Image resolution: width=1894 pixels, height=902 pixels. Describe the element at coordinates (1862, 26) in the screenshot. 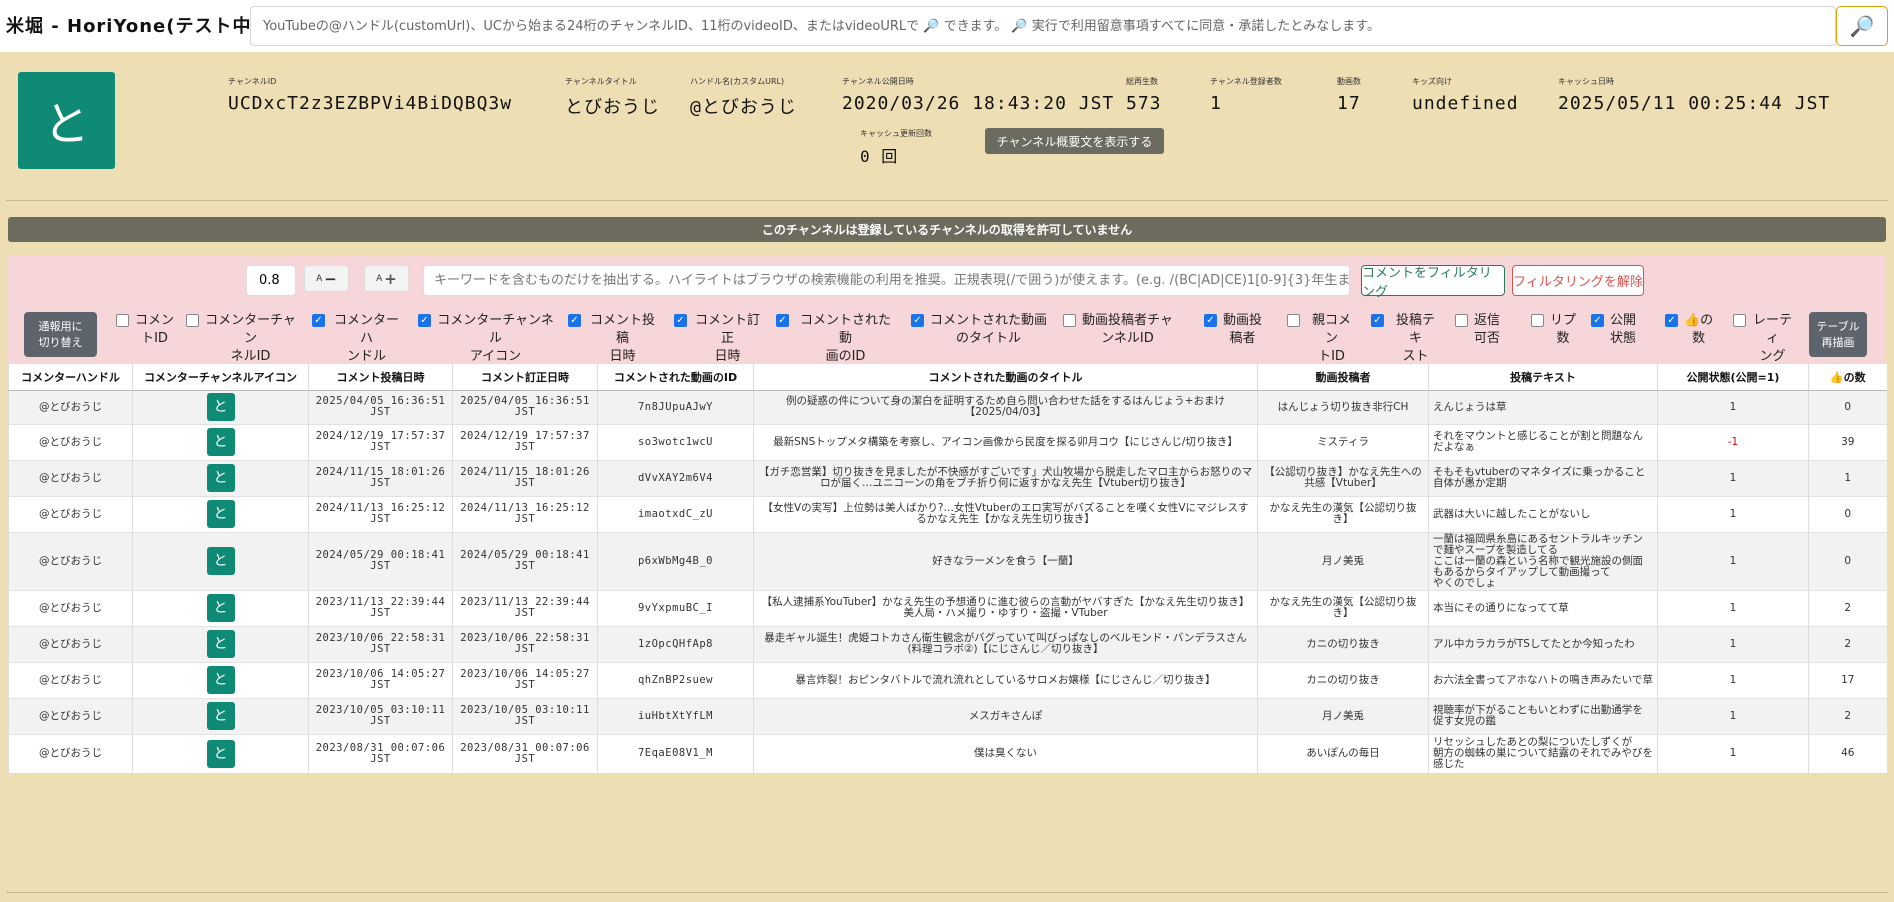

I see `search-button: 🔎` at that location.